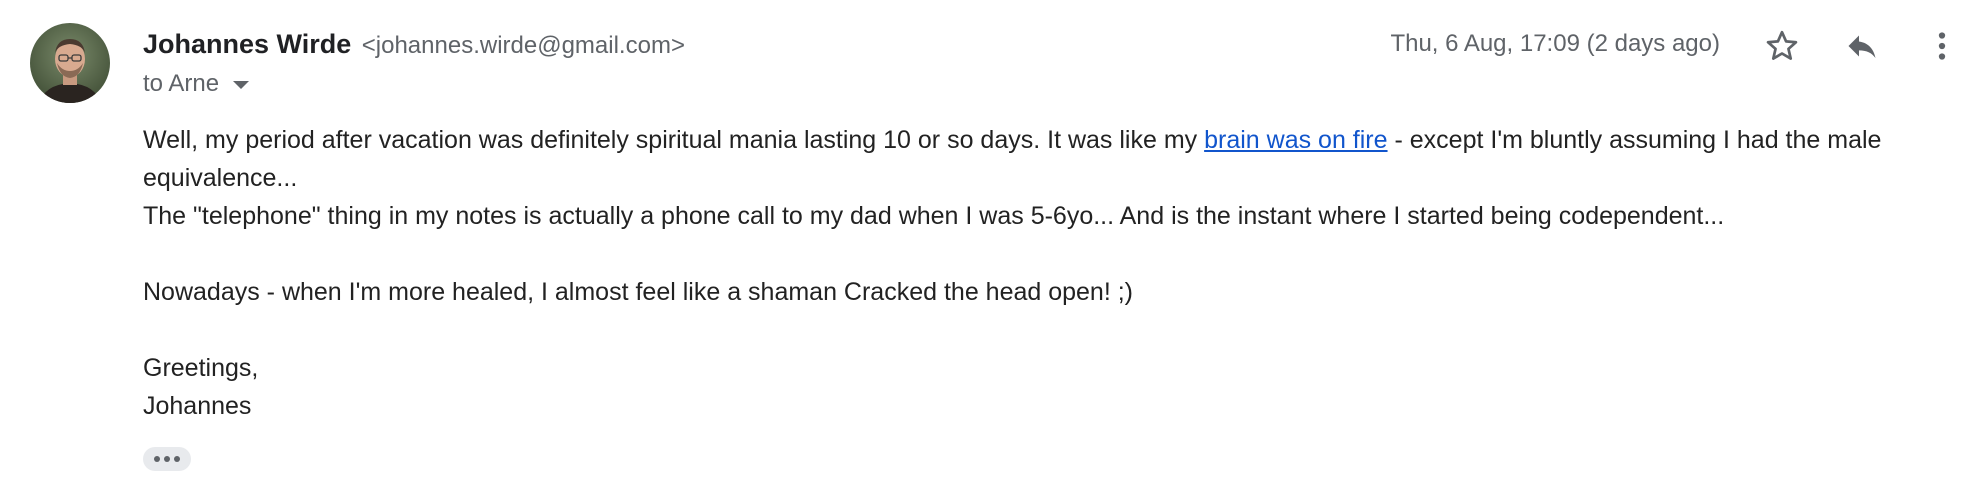  I want to click on star-outline-icon, so click(1782, 45).